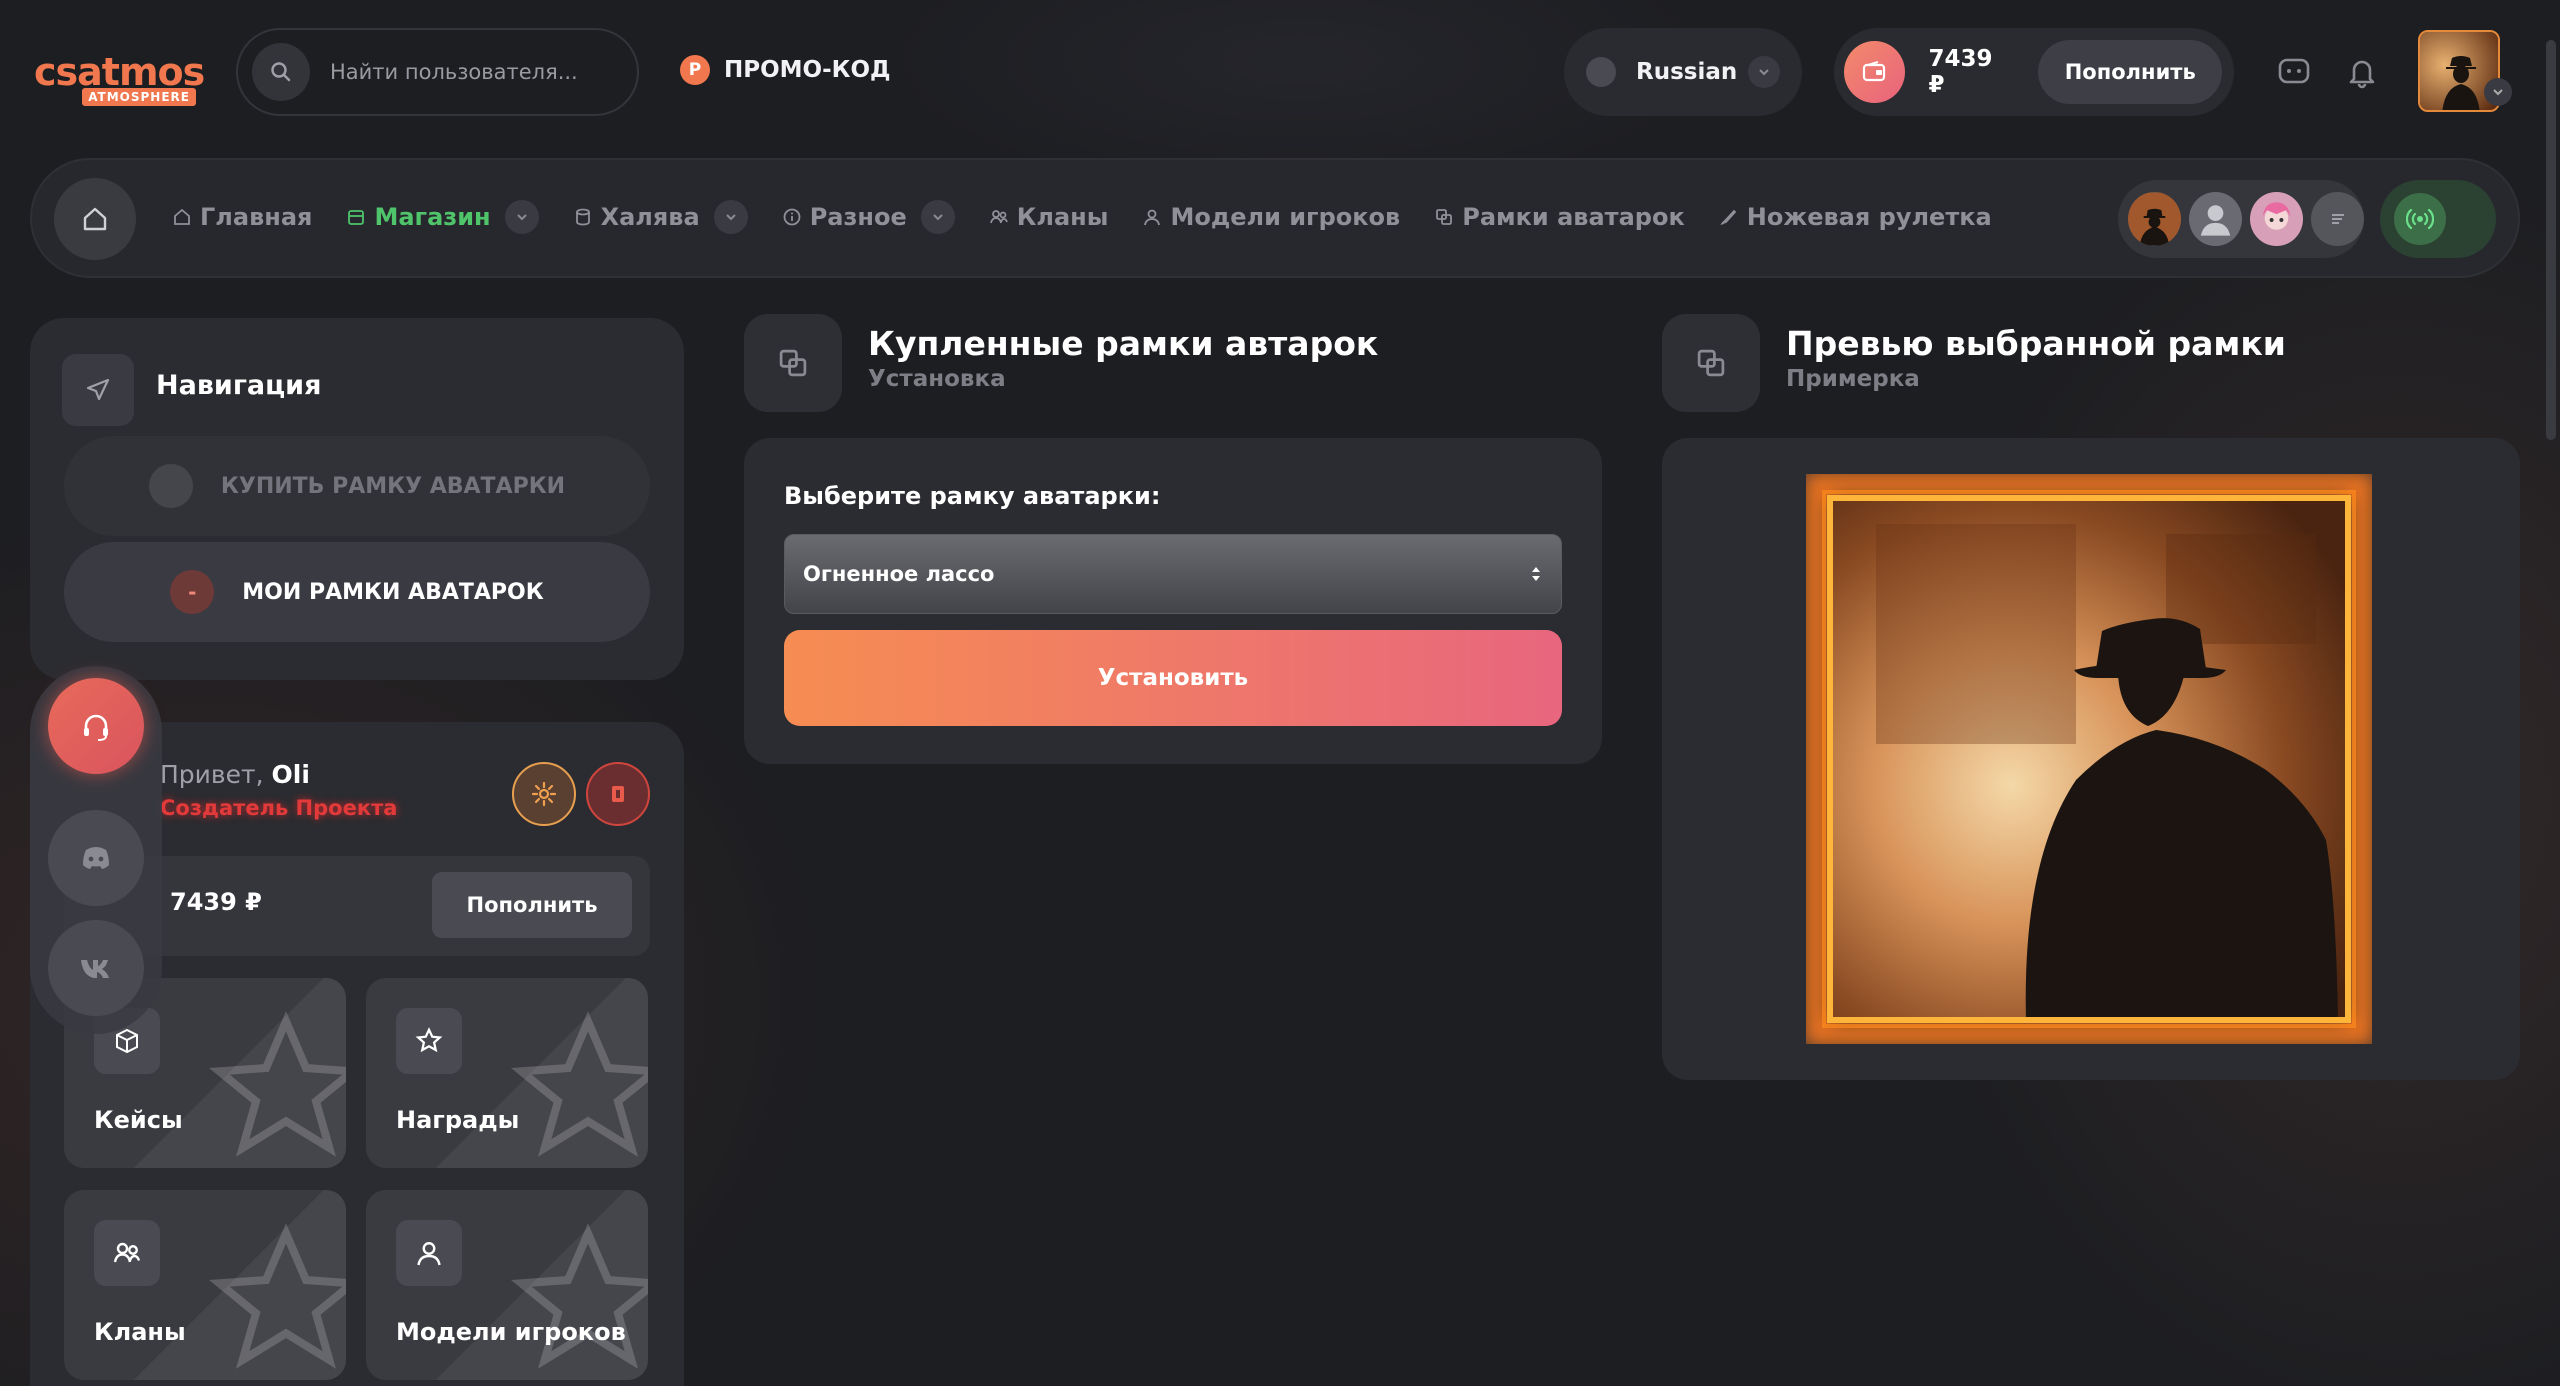 This screenshot has width=2560, height=1386. I want to click on install-button: Установить, so click(1173, 678).